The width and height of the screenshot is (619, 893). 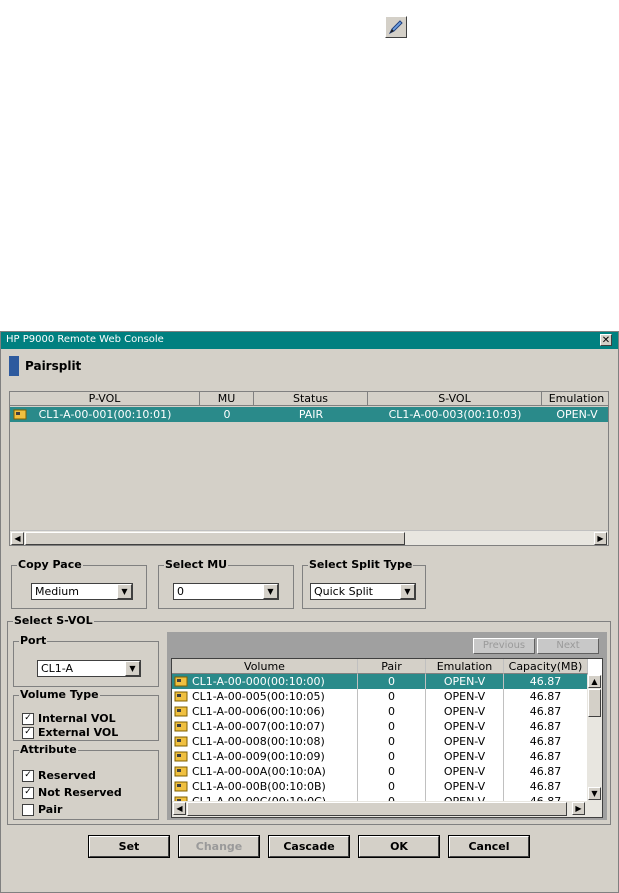 What do you see at coordinates (105, 414) in the screenshot?
I see `pvol-cell: CL1-A-00-001(00:10:01)` at bounding box center [105, 414].